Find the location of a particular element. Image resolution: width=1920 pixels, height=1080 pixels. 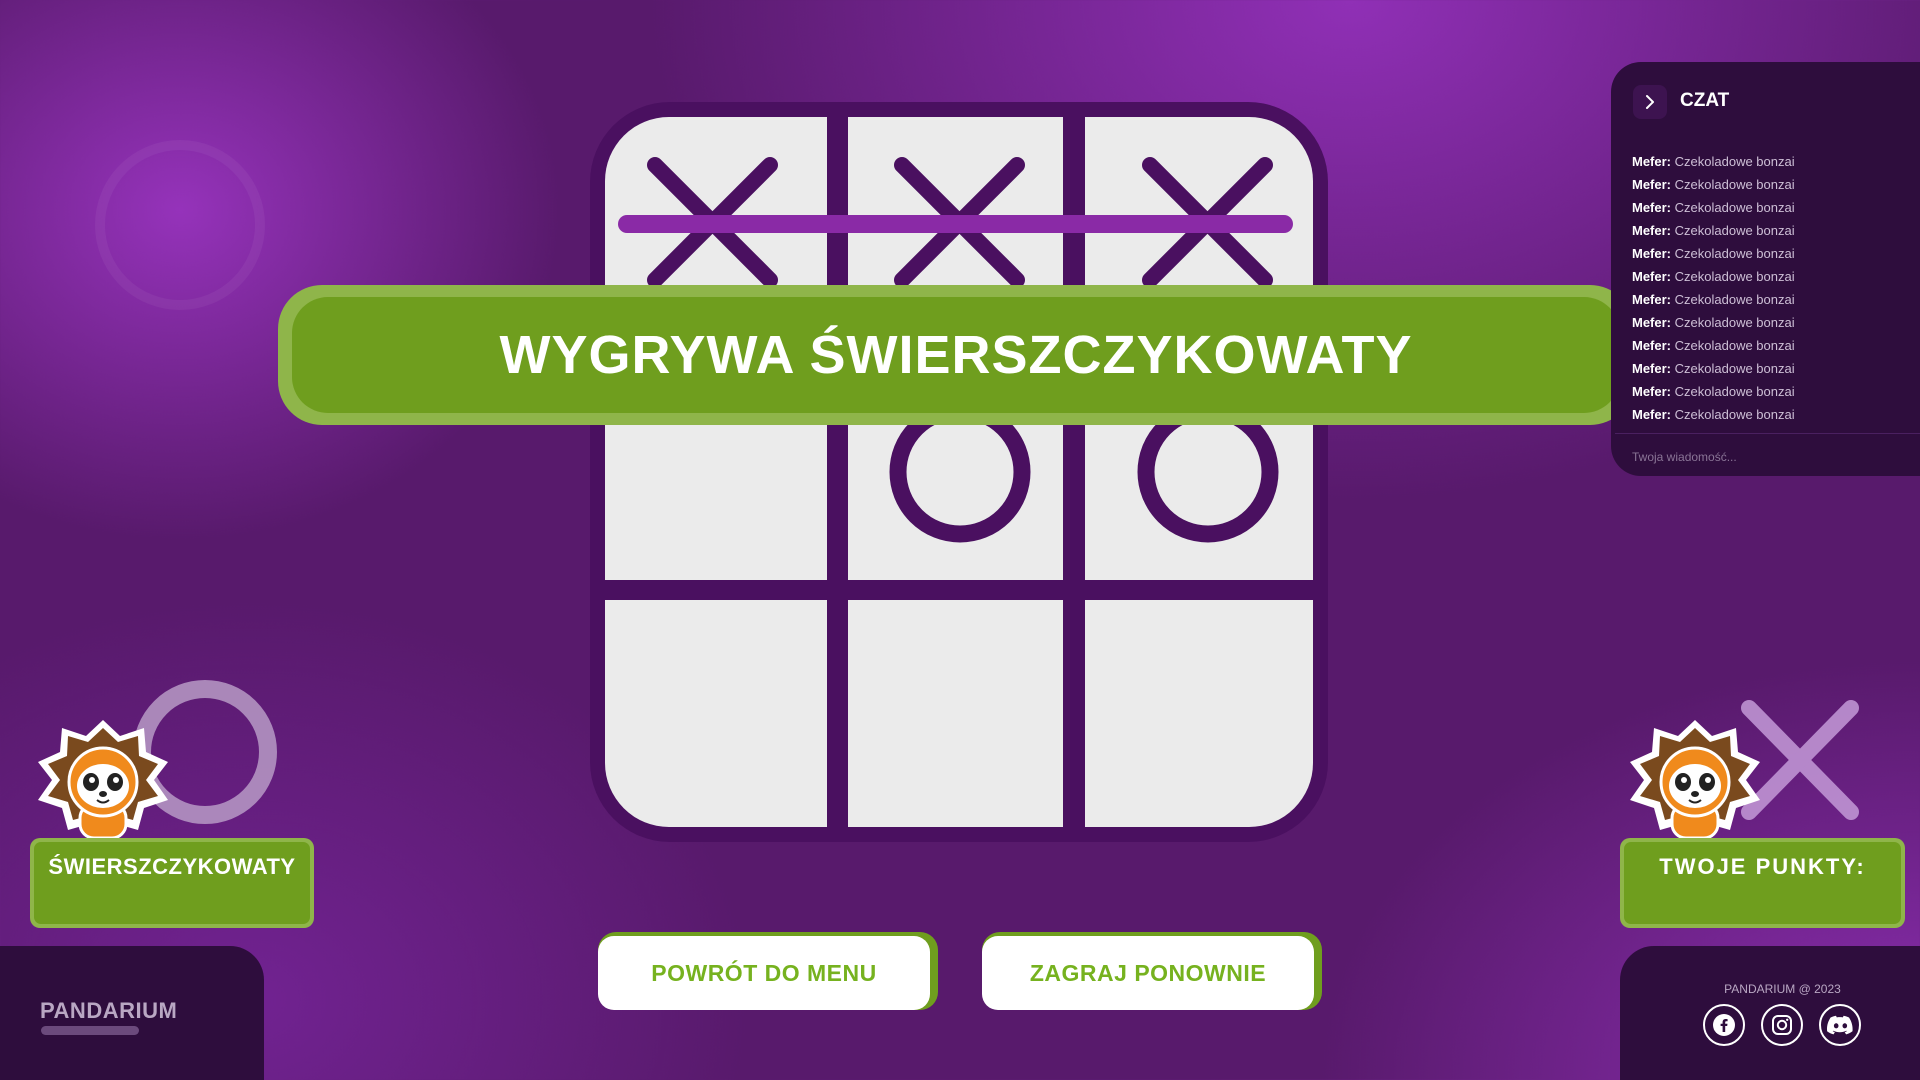

chevron-right-icon is located at coordinates (1650, 102).